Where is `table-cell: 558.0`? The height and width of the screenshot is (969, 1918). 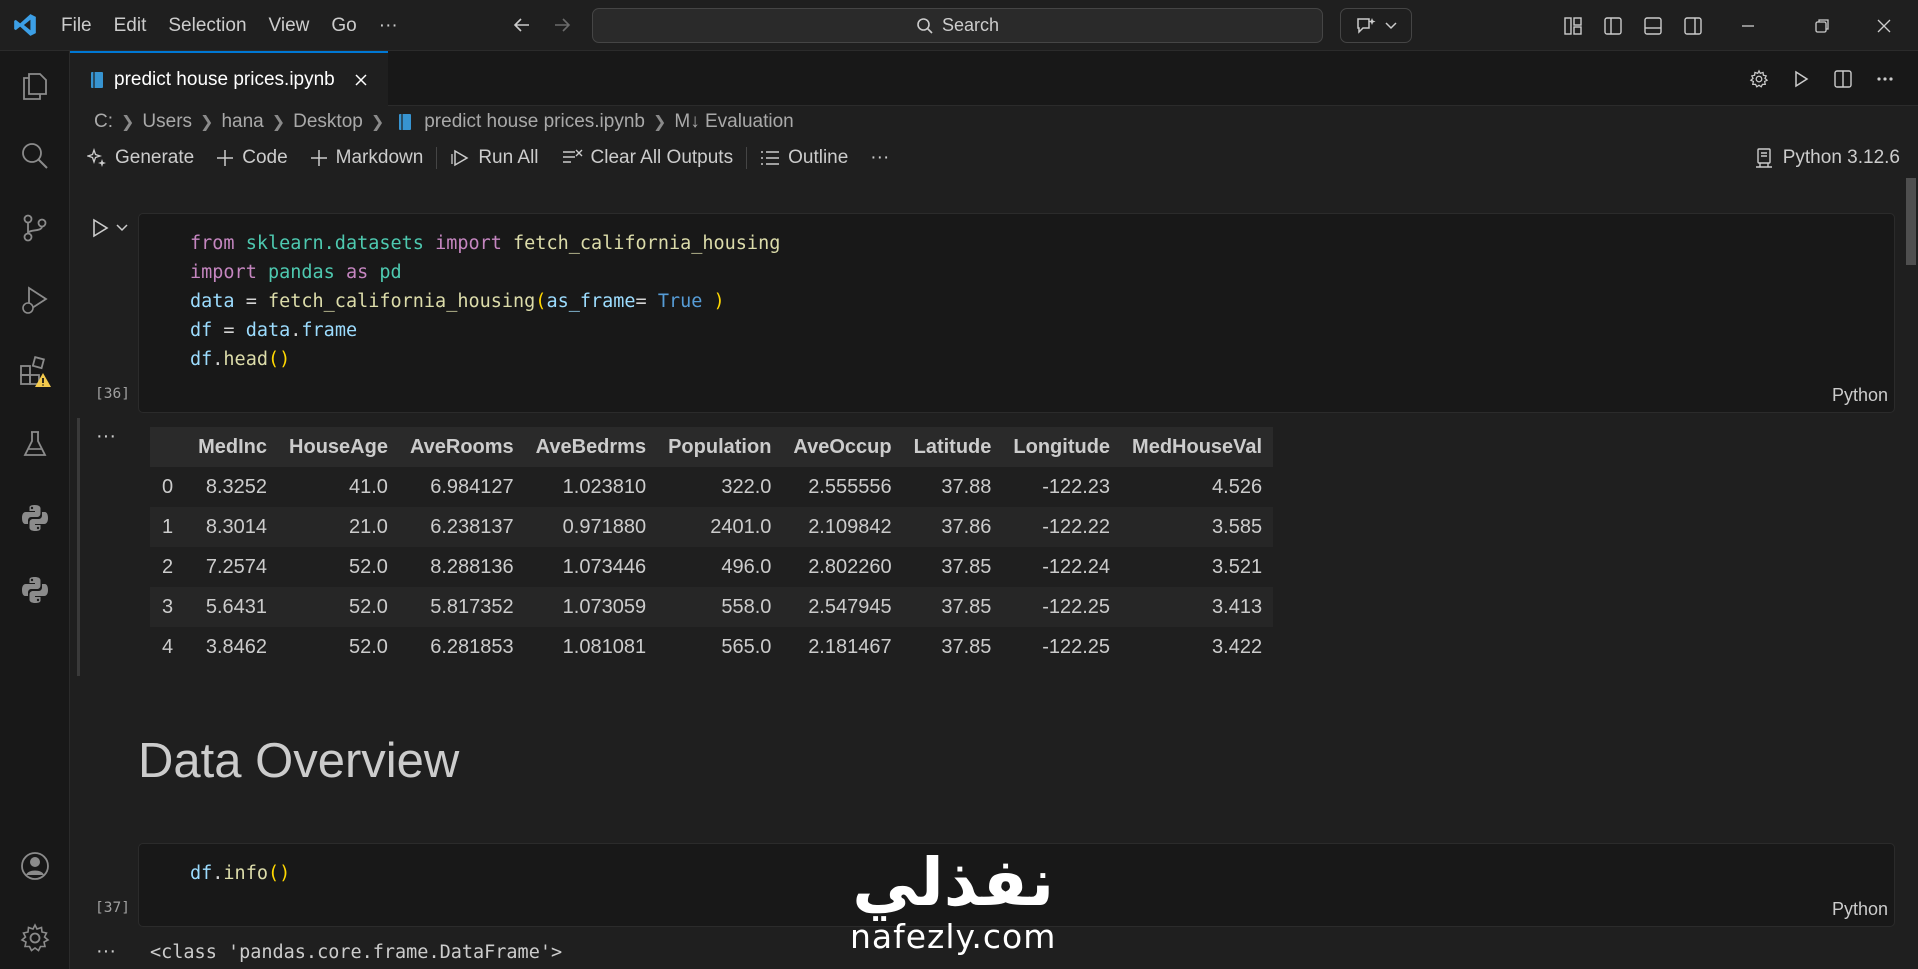
table-cell: 558.0 is located at coordinates (720, 607).